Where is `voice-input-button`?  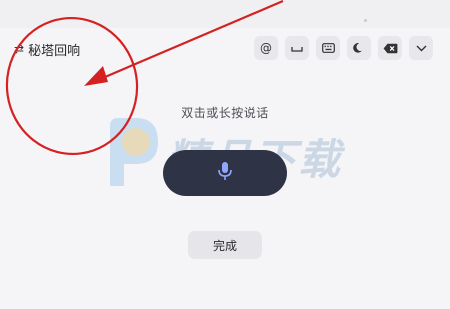
voice-input-button is located at coordinates (225, 173).